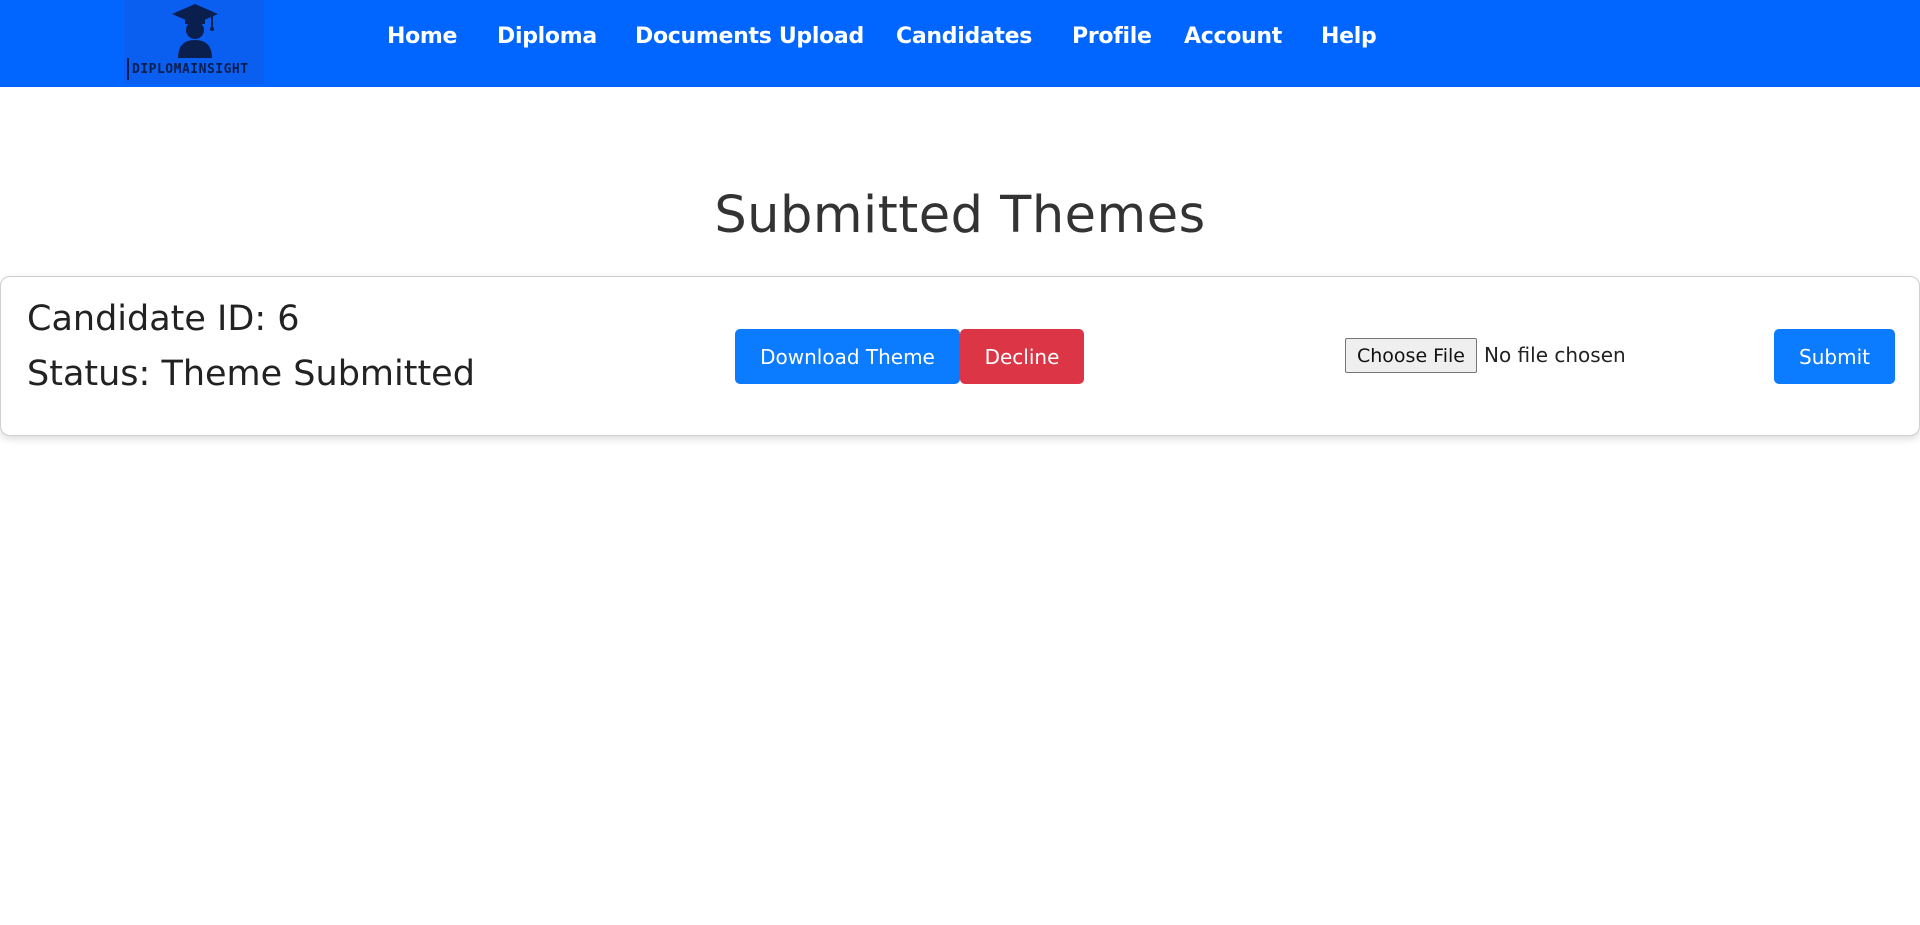 Image resolution: width=1920 pixels, height=925 pixels. I want to click on nav-candidates: Candidates, so click(964, 36).